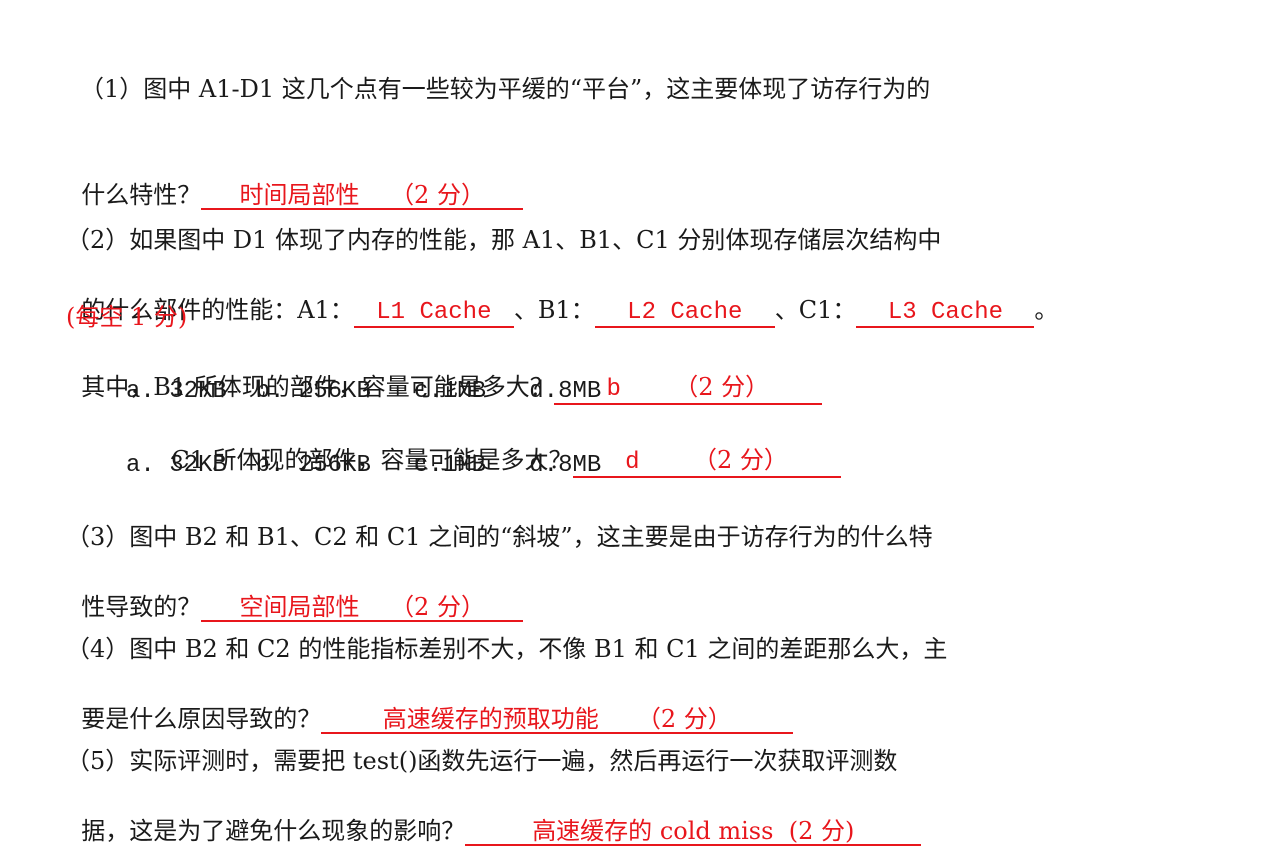 This screenshot has height=846, width=1287. I want to click on q2-sub-b1-answer: b, so click(613, 389).